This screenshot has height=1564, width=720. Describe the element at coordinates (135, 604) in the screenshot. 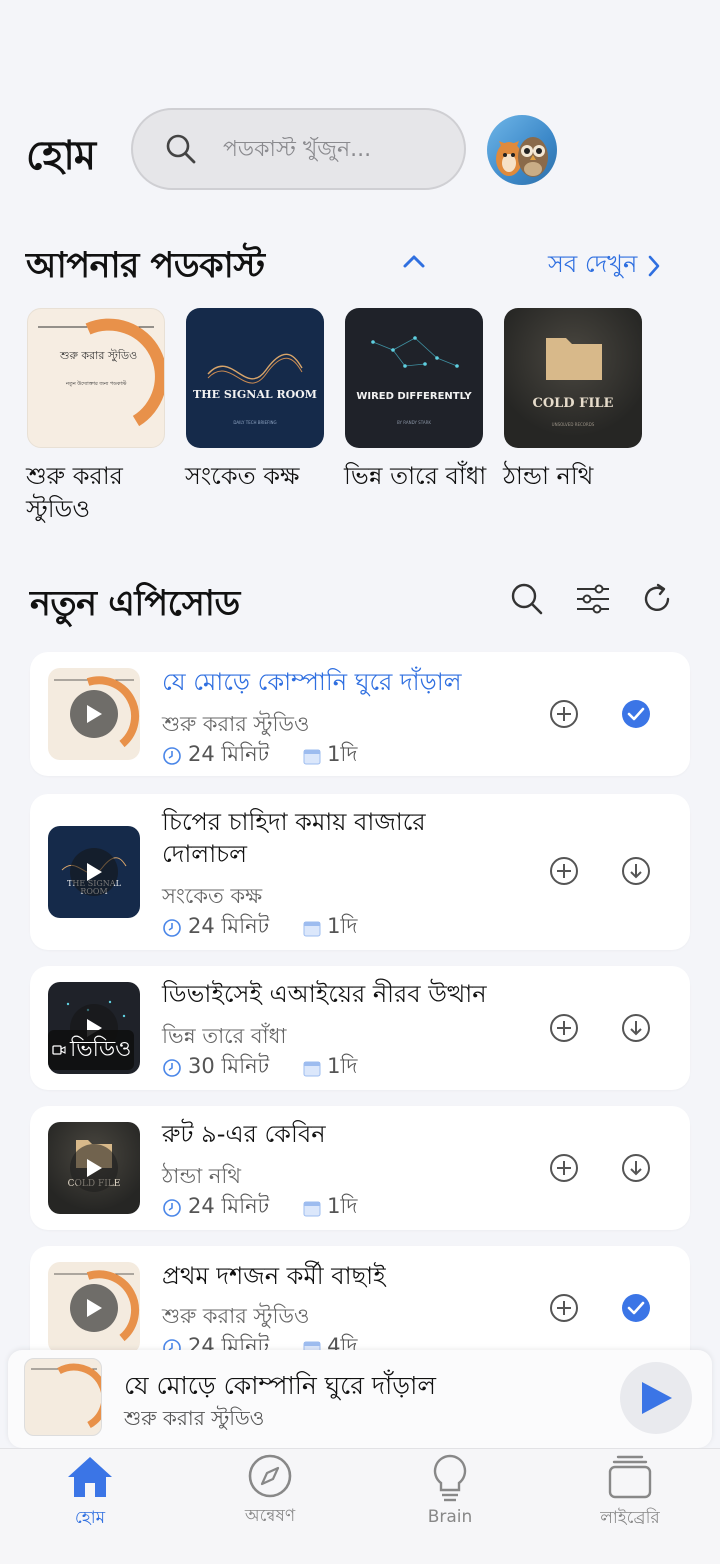

I see `episodes-section-title: নতুন এপিসোড` at that location.